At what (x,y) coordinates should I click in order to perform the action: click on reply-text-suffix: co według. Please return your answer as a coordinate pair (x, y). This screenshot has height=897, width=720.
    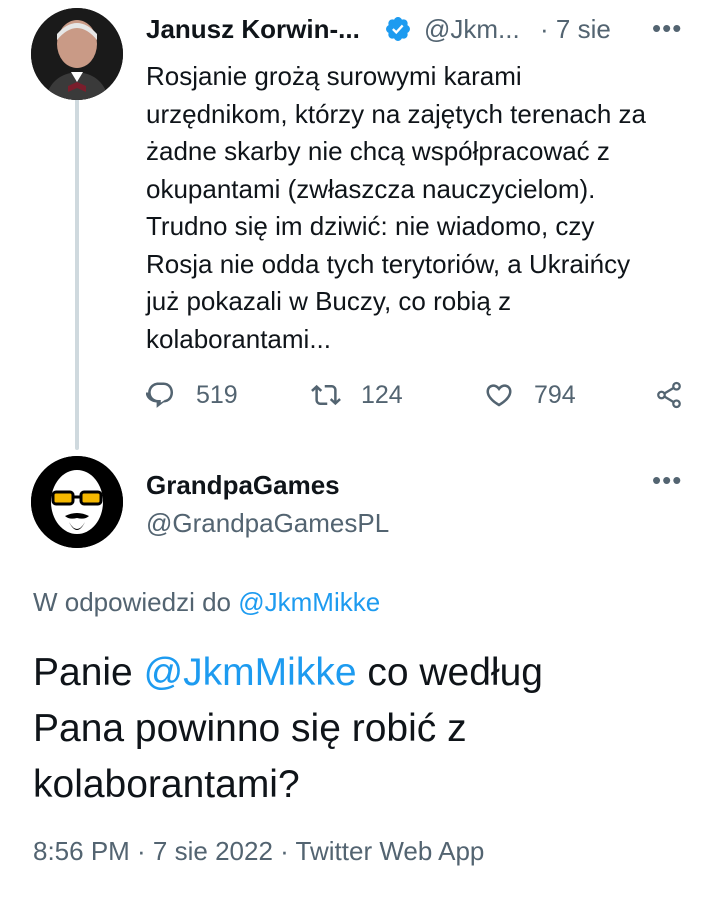
    Looking at the image, I should click on (449, 672).